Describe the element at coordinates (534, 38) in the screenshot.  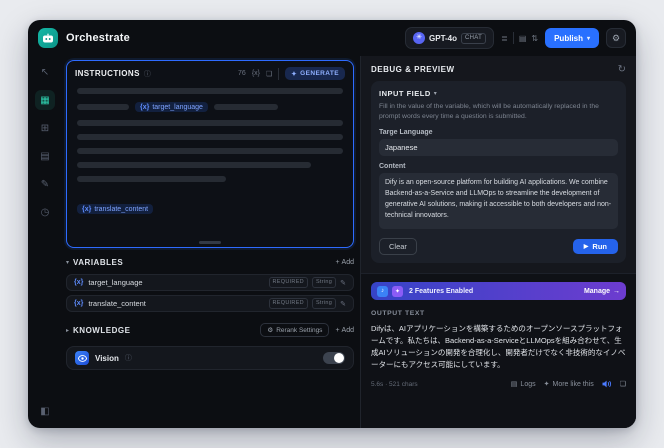
I see `sync-icon: ⇅` at that location.